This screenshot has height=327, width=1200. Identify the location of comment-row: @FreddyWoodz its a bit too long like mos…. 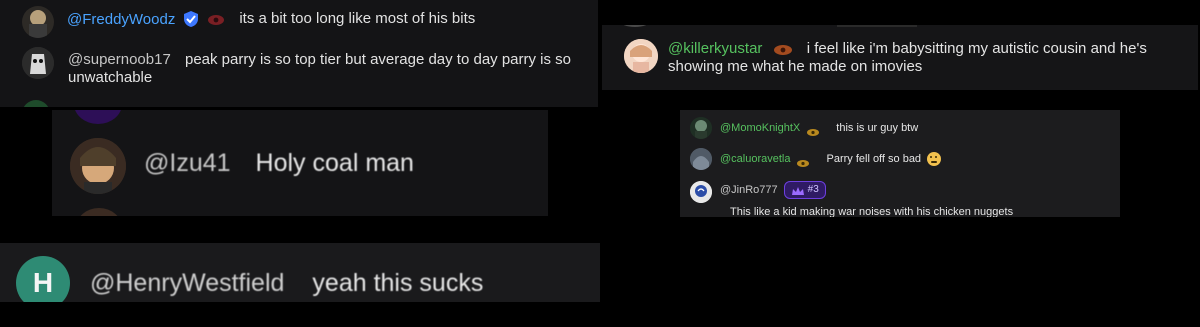
(248, 22).